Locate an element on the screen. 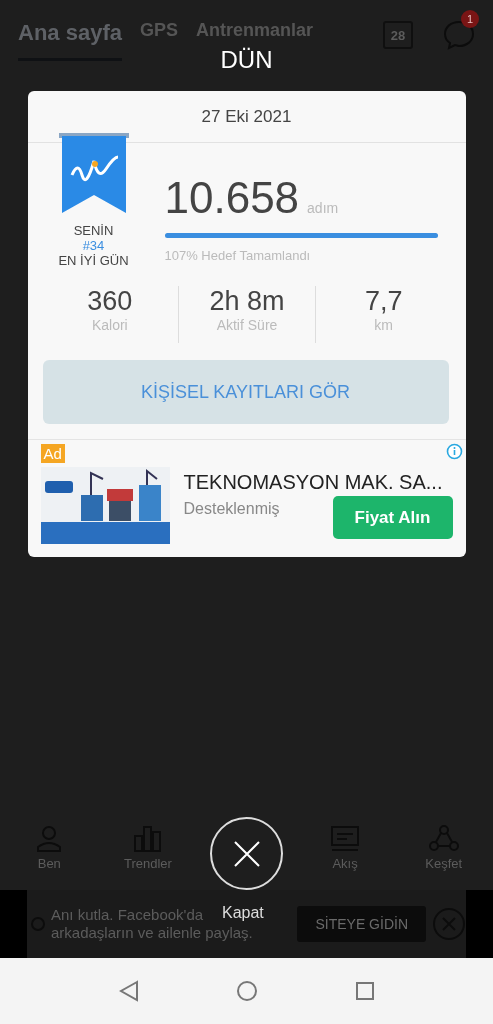  step-count: 10.658 is located at coordinates (232, 198).